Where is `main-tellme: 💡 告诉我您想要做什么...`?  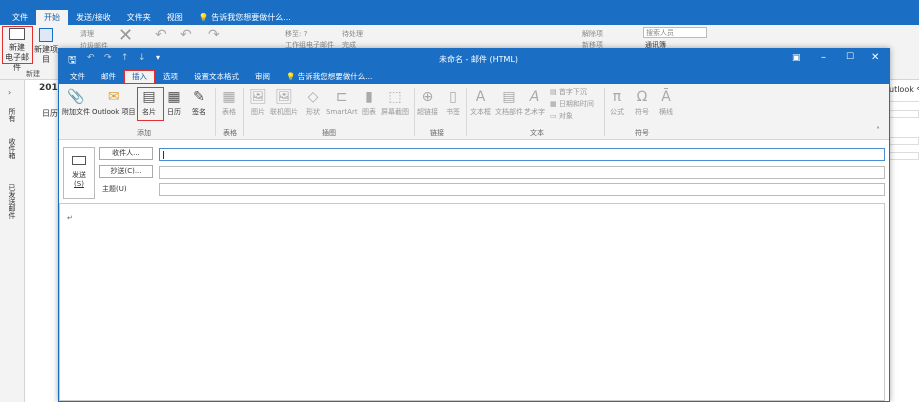 main-tellme: 💡 告诉我您想要做什么... is located at coordinates (245, 17).